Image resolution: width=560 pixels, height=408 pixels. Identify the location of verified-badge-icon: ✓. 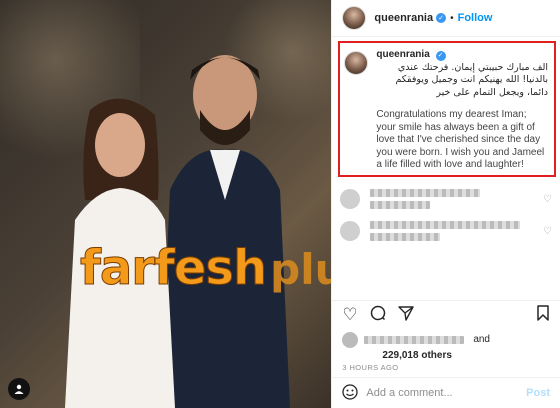
(441, 18).